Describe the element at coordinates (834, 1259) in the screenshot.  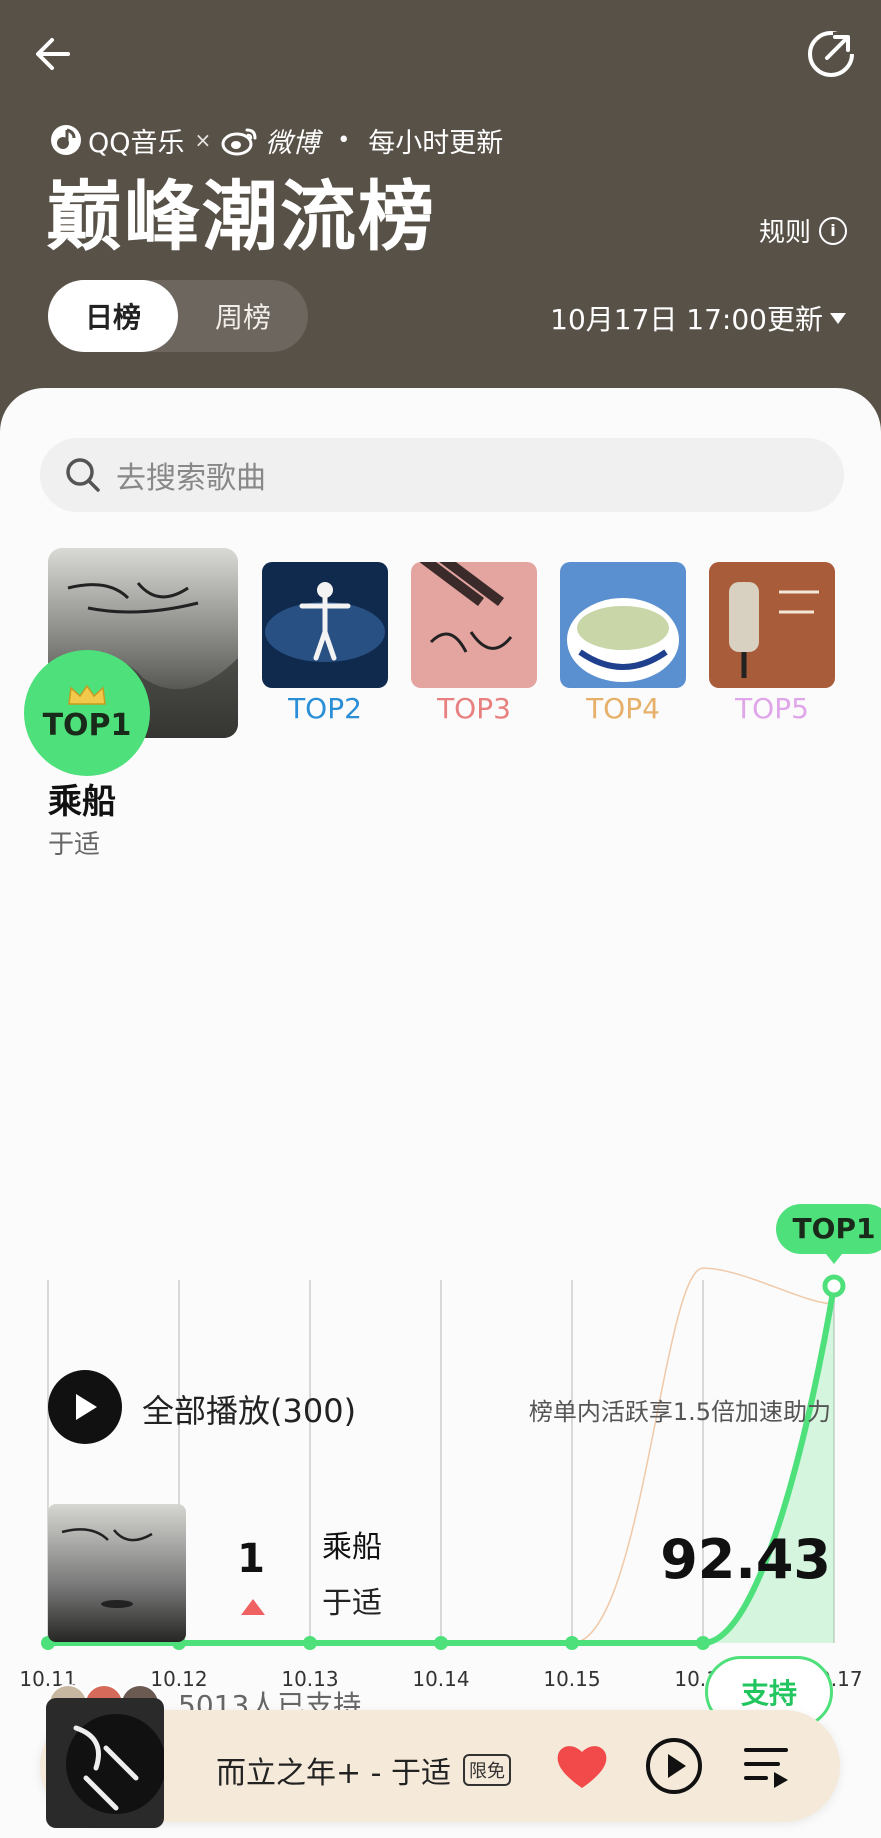
I see `peak-label-pointer` at that location.